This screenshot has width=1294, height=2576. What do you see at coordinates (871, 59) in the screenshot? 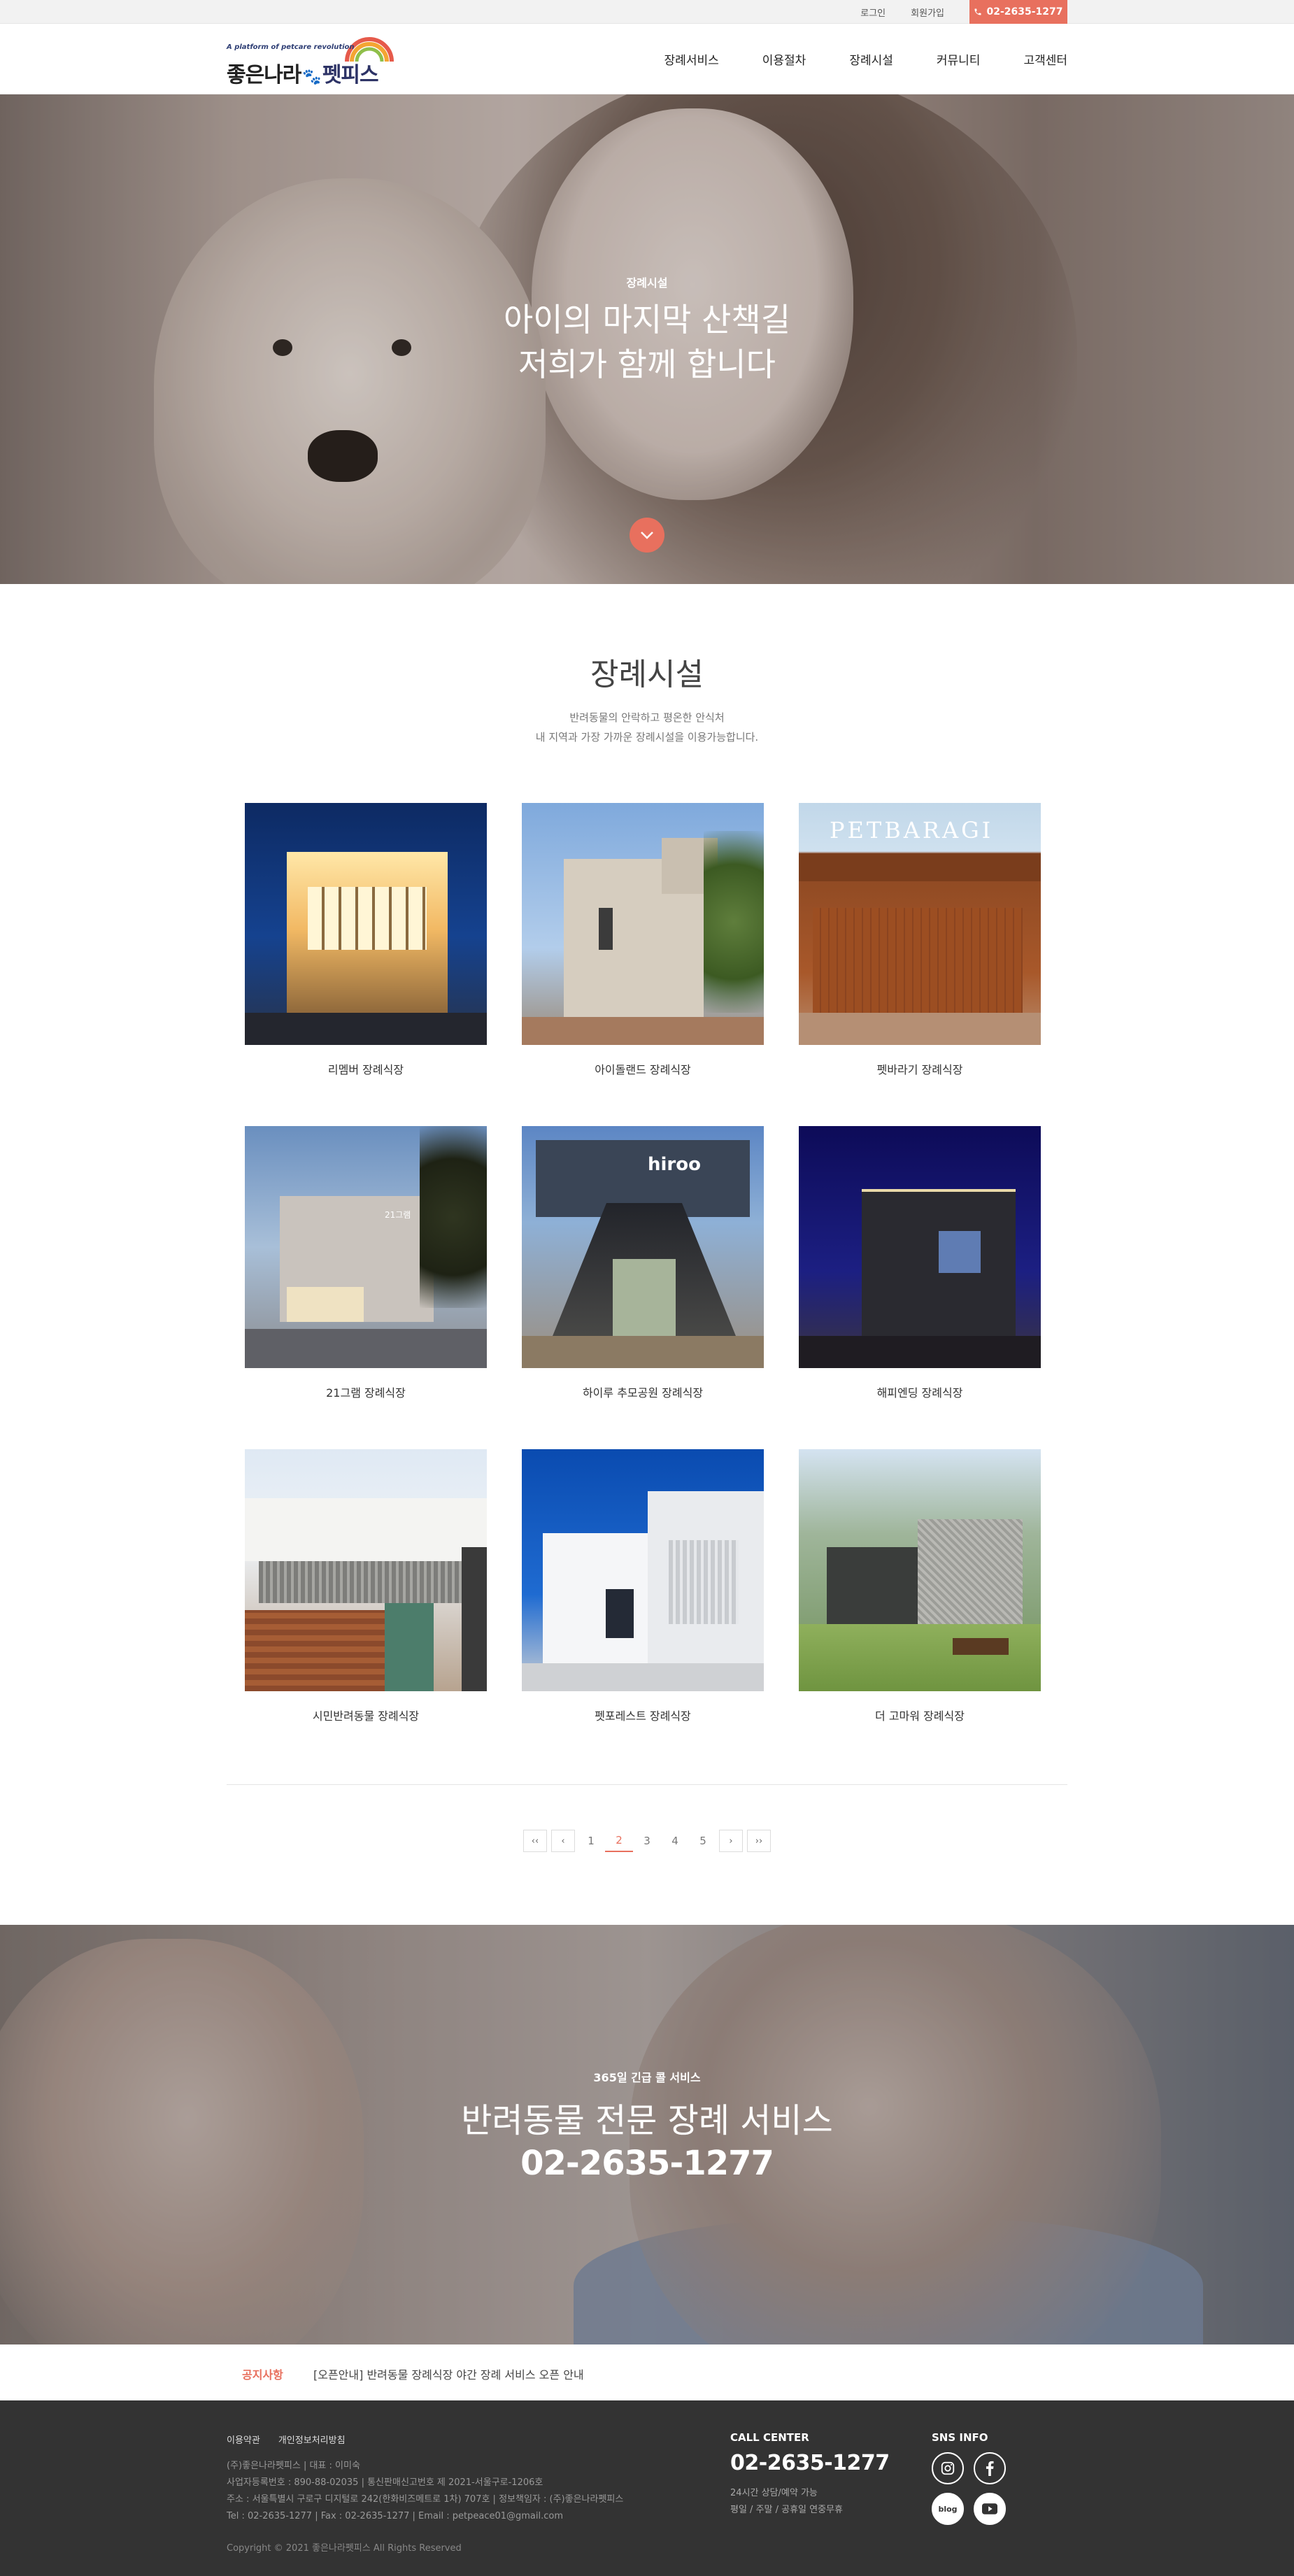
I see `nav-item-facilities: 장례시설` at bounding box center [871, 59].